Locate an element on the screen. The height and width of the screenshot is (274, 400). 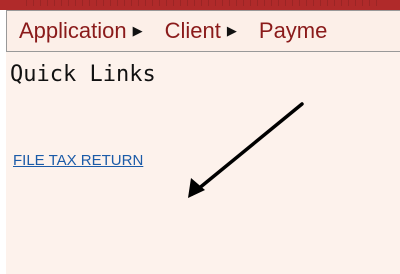
menu-item-client: Client ▶ is located at coordinates (200, 31).